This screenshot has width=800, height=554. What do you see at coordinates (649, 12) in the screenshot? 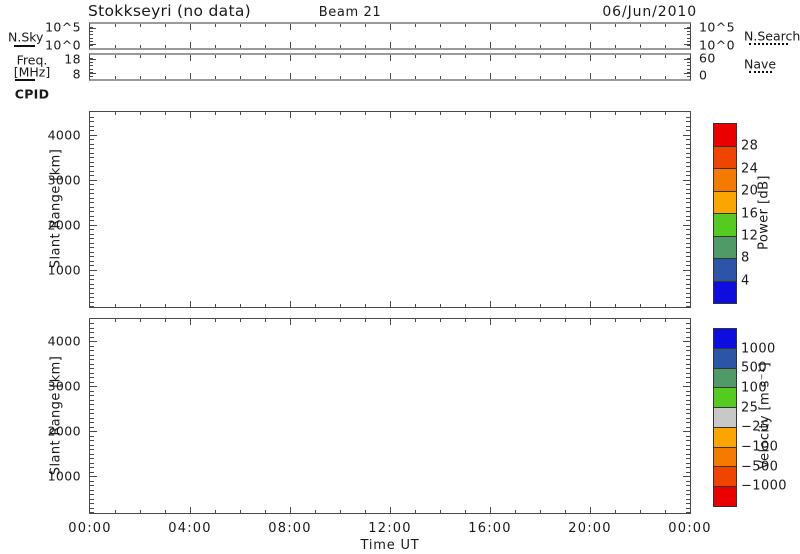
I see `plot-title-date: 06/Jun/2010` at bounding box center [649, 12].